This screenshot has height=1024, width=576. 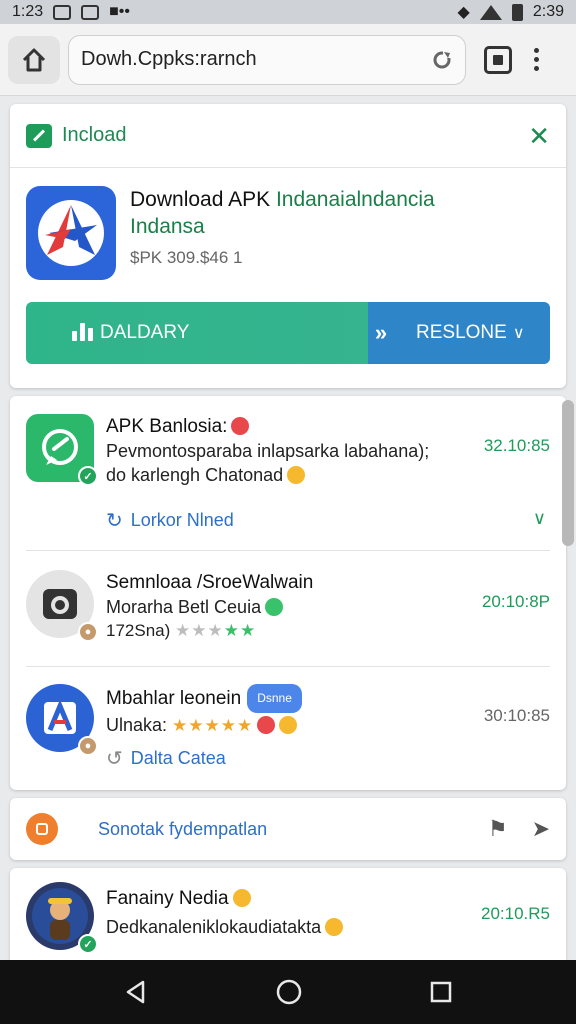 I want to click on share-icon: ↺, so click(x=114, y=759).